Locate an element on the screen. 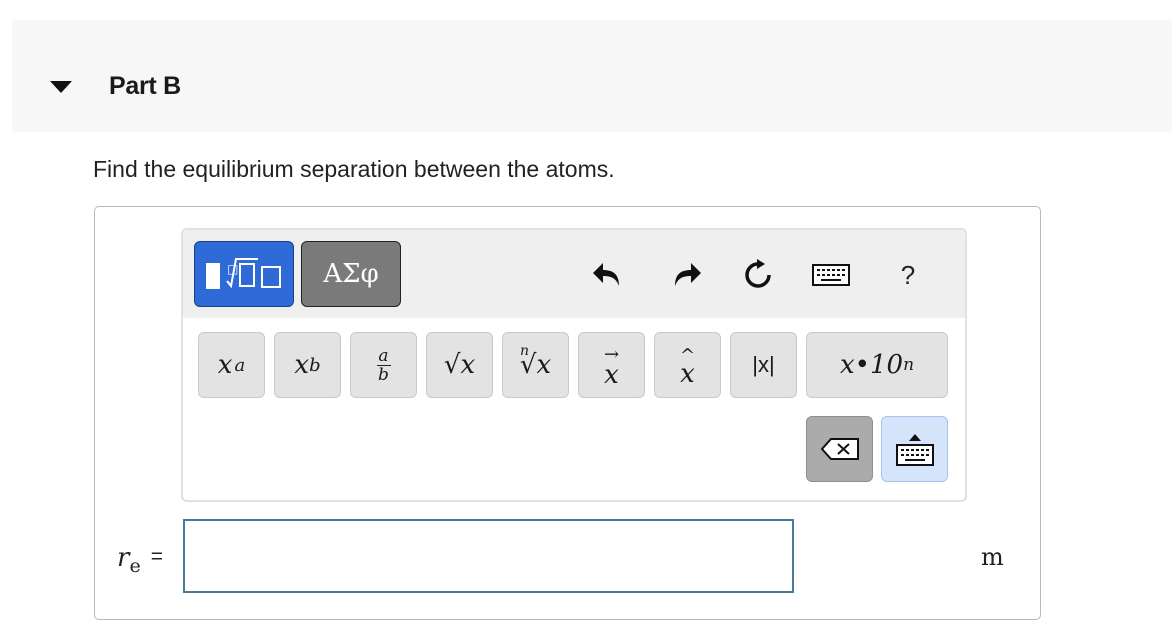 The image size is (1172, 628). nth-root-key: n √x is located at coordinates (535, 365).